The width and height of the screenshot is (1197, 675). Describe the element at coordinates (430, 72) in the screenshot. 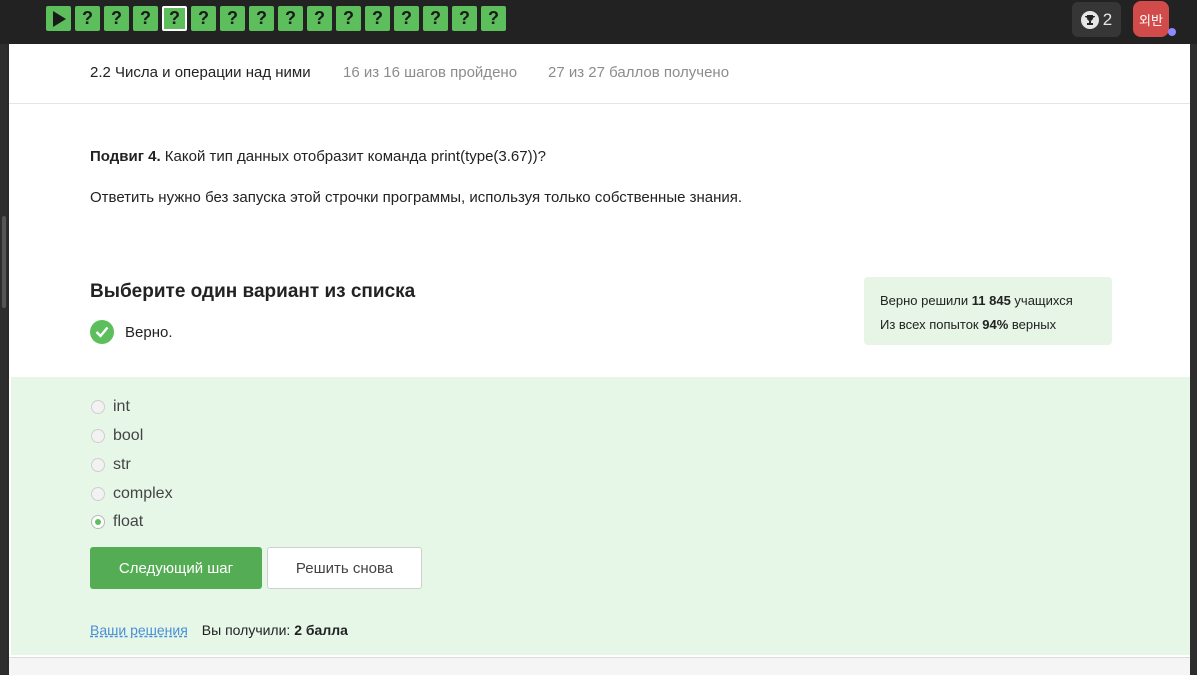

I see `lesson-steps-progress: 16 из 16 шагов пройдено` at that location.